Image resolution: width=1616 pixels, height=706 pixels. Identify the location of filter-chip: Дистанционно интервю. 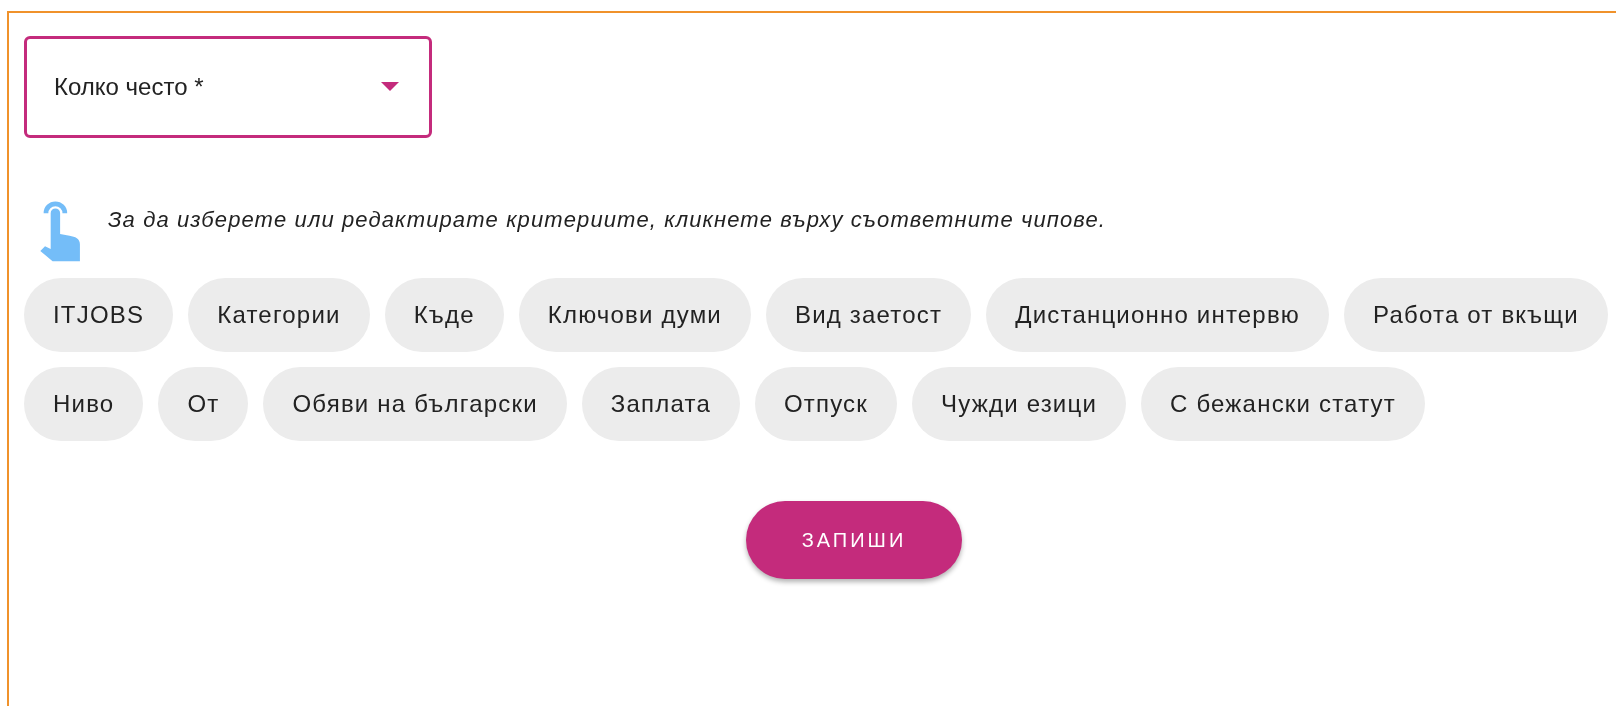
(1158, 315).